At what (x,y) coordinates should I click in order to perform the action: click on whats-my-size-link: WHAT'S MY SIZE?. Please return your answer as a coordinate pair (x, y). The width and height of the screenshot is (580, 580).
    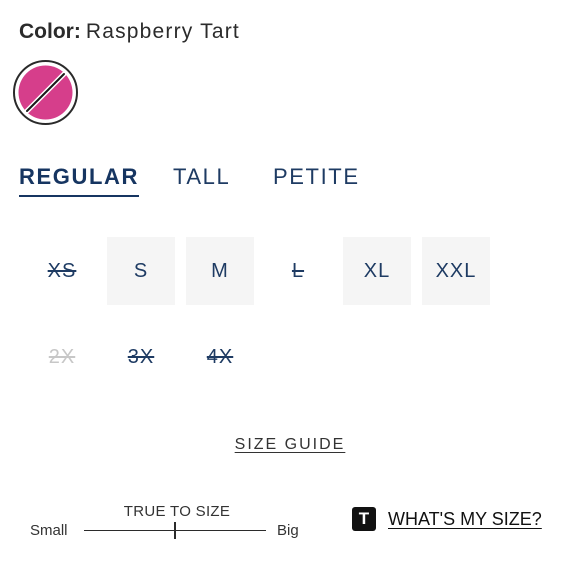
    Looking at the image, I should click on (465, 519).